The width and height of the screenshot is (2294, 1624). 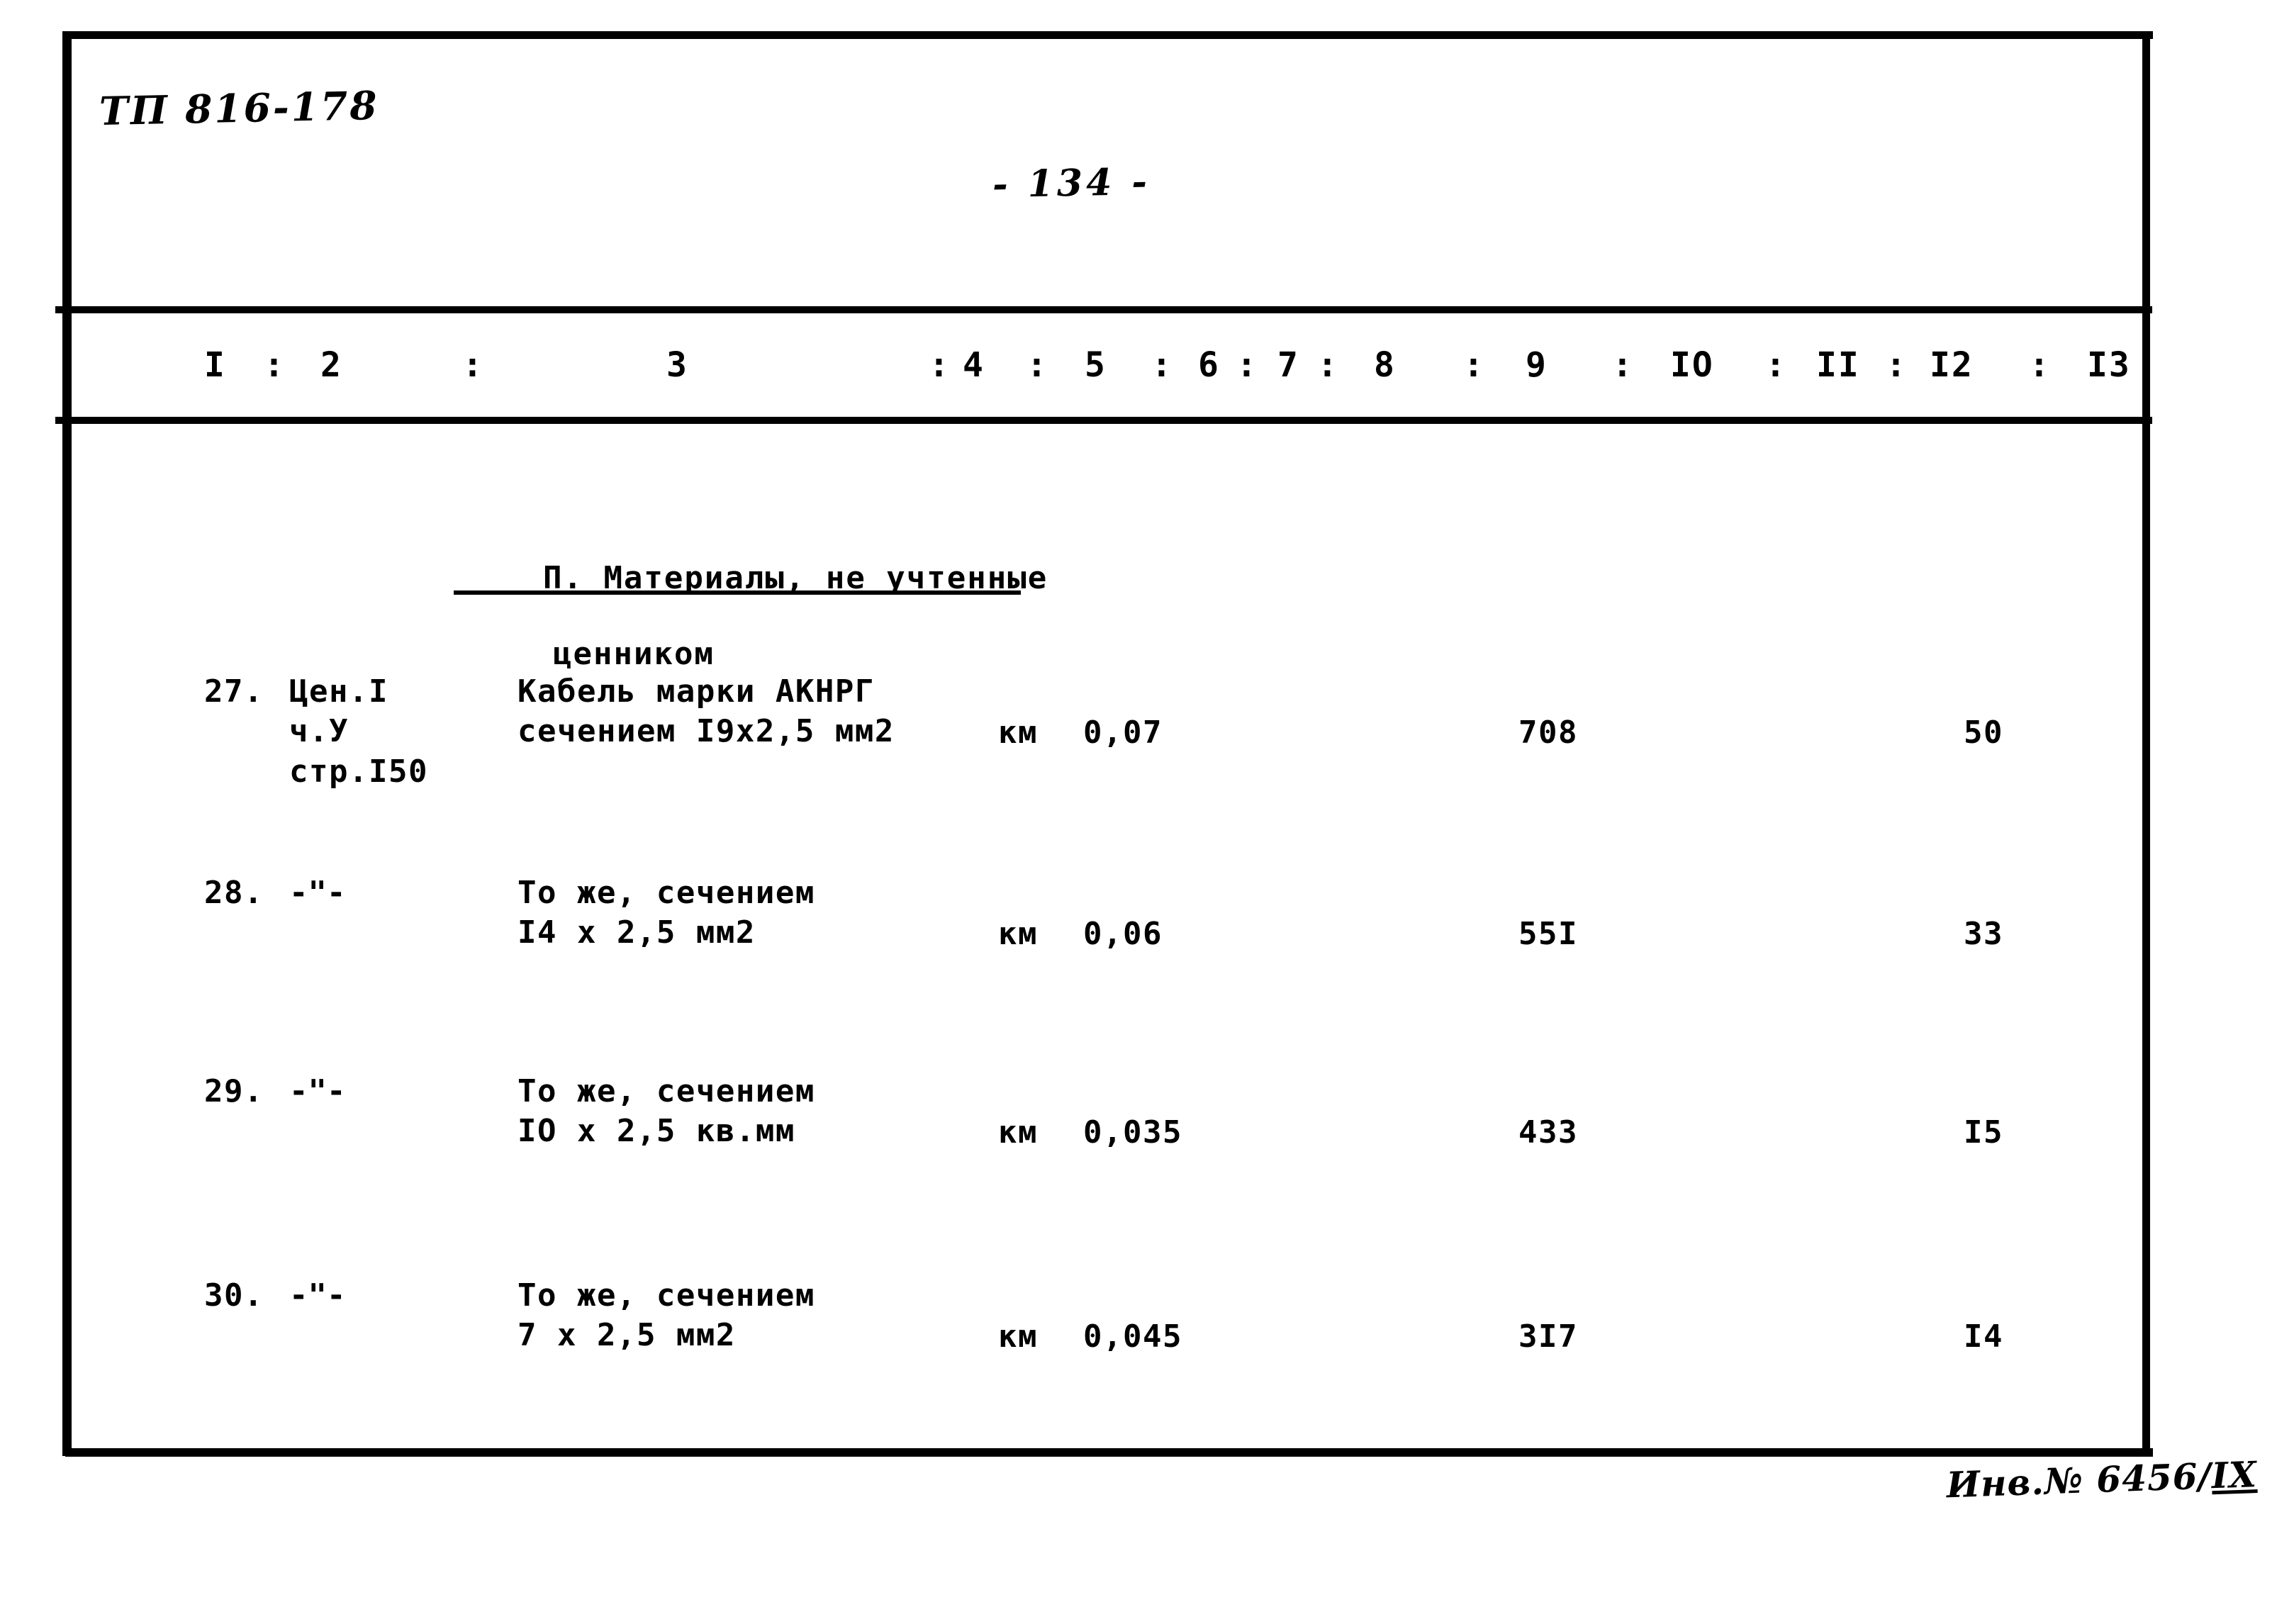 I want to click on column-header-number: 4, so click(x=974, y=365).